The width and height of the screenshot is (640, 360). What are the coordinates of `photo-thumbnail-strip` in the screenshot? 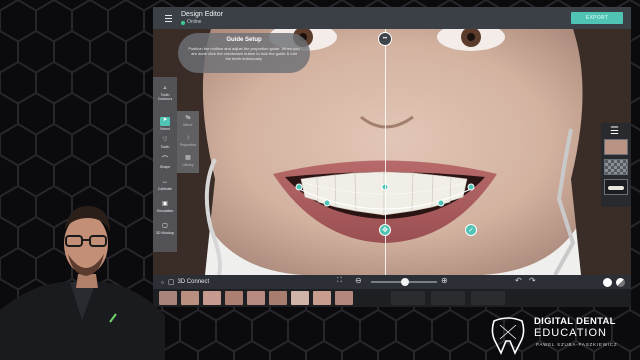 It's located at (392, 298).